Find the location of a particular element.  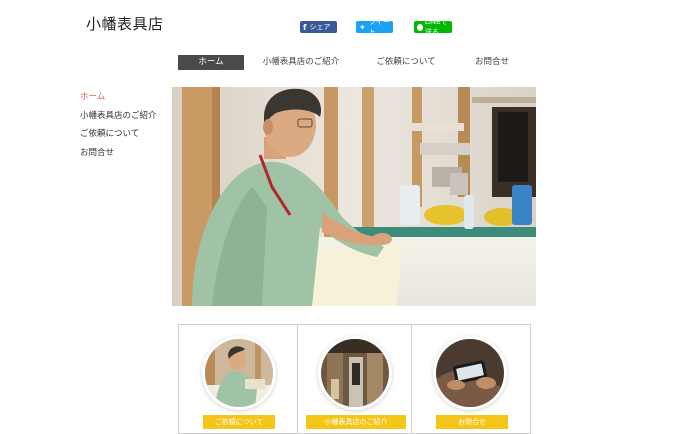

sidenav-item-home: ホーム is located at coordinates (118, 100).